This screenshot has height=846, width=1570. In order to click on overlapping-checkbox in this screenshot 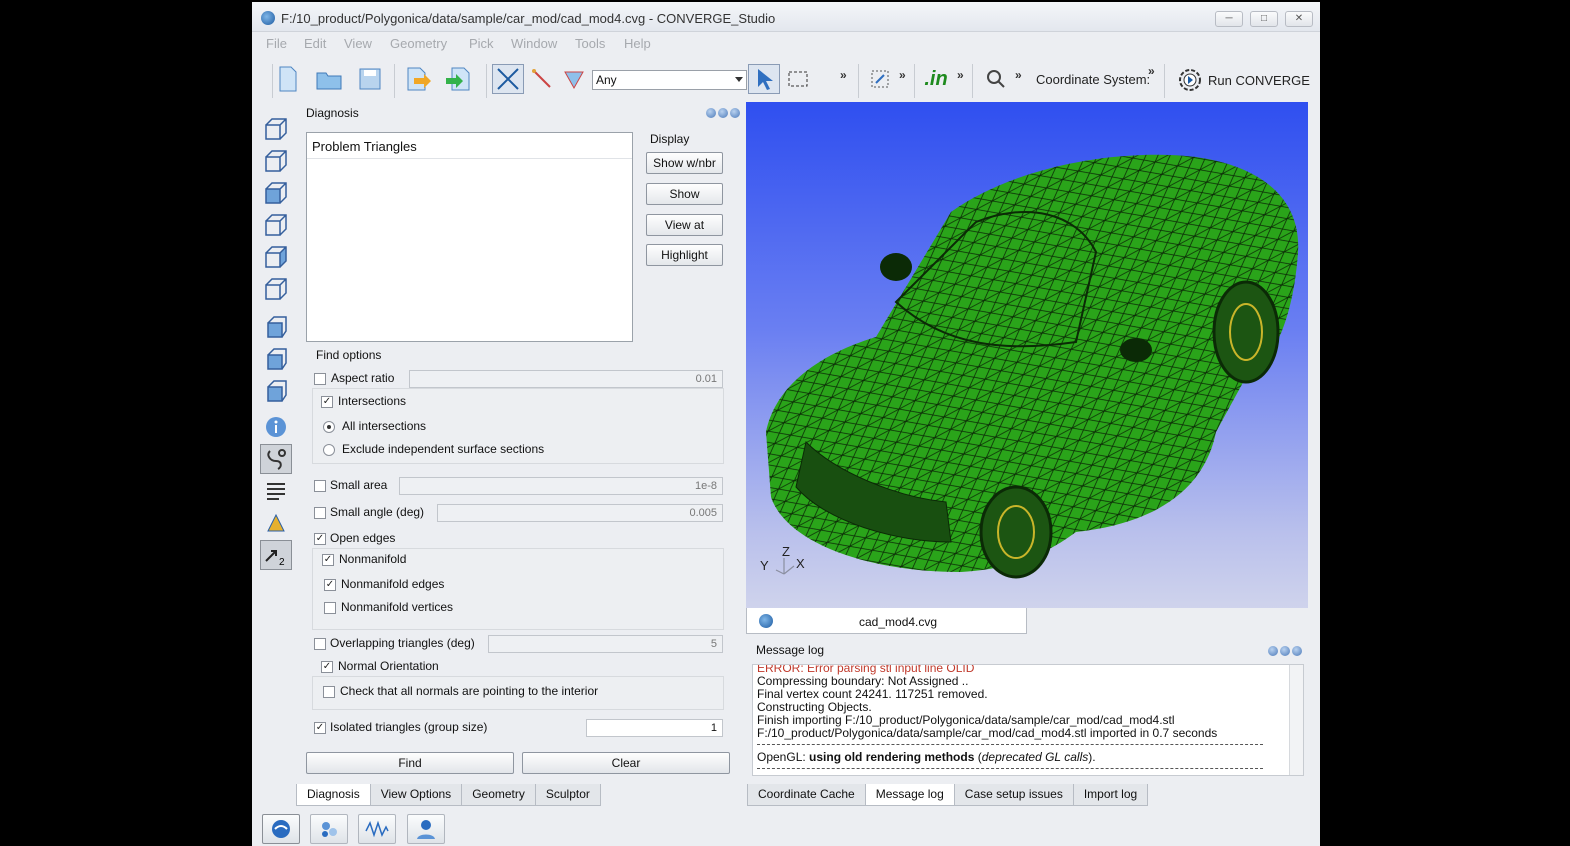, I will do `click(320, 644)`.